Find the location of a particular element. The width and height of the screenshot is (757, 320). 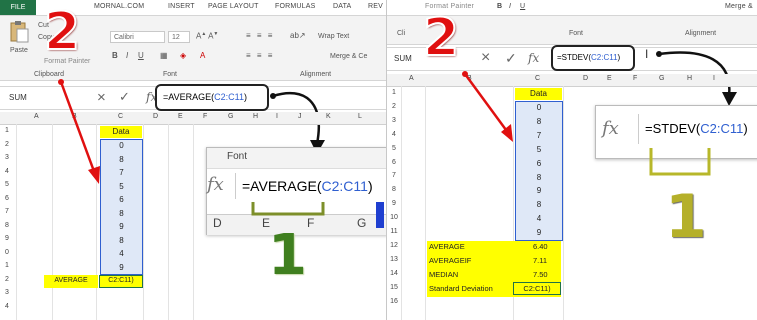

stat-value: 7.11 is located at coordinates (540, 260).